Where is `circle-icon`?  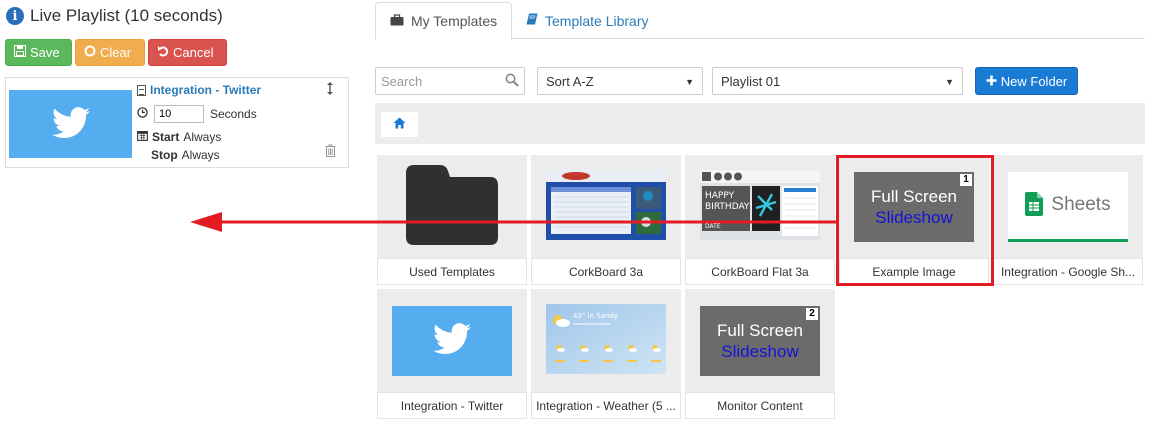 circle-icon is located at coordinates (90, 52).